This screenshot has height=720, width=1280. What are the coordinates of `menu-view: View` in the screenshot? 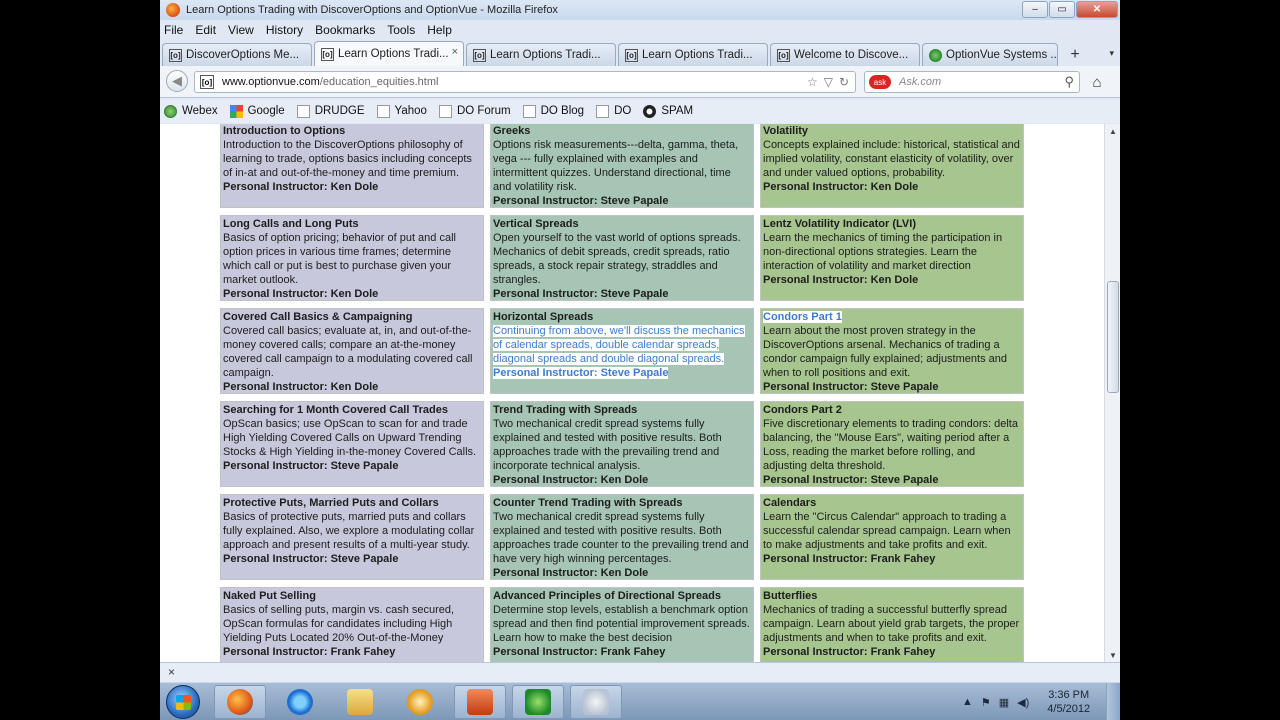 It's located at (241, 30).